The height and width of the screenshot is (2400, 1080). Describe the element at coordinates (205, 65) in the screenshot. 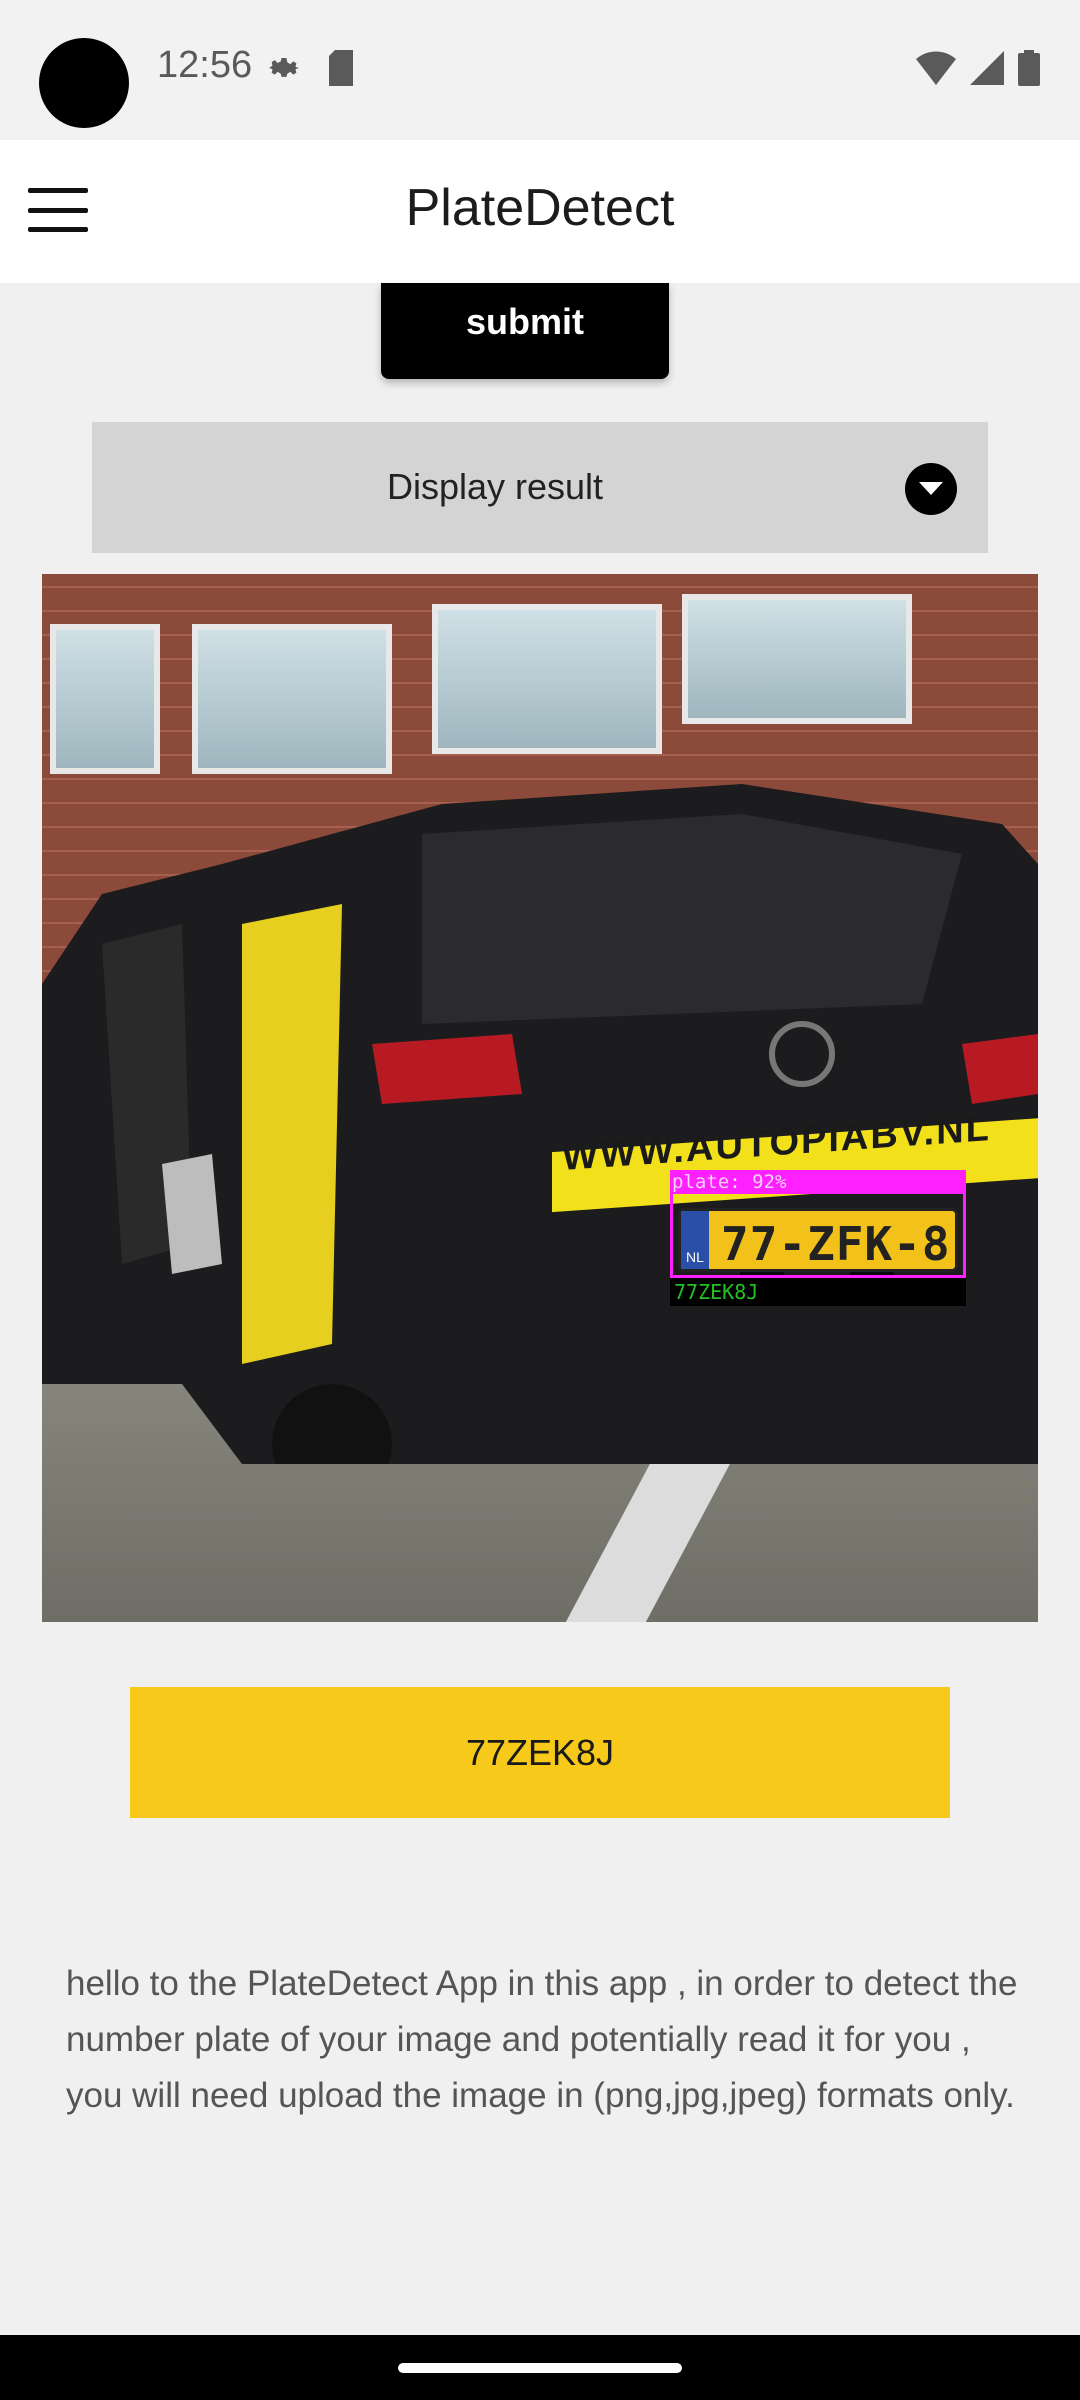

I see `status-time: 12:56` at that location.